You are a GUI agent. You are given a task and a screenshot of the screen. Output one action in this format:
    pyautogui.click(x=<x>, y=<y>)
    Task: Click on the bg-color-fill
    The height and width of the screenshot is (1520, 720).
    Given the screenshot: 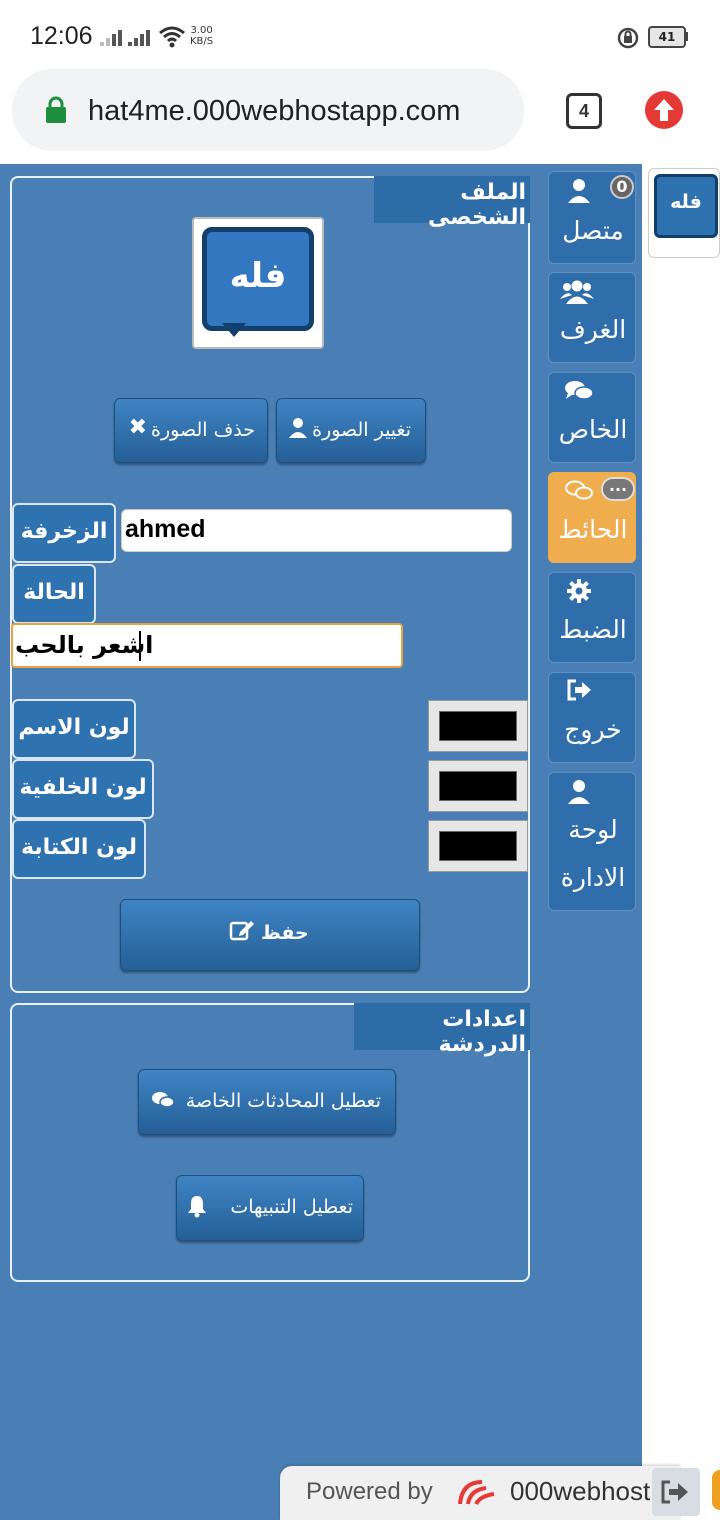 What is the action you would take?
    pyautogui.click(x=478, y=786)
    